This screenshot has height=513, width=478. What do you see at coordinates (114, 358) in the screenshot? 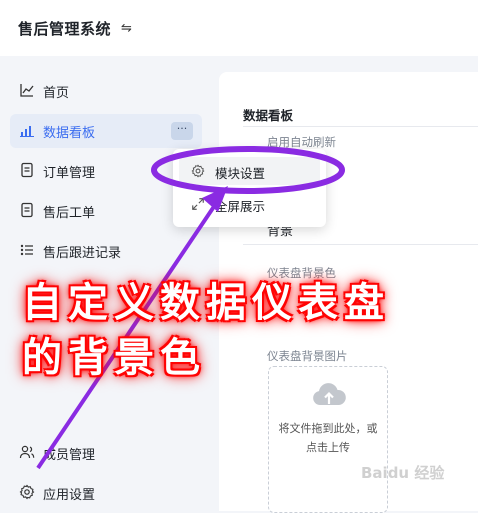
I see `annotation-text-line2: 的背景色` at bounding box center [114, 358].